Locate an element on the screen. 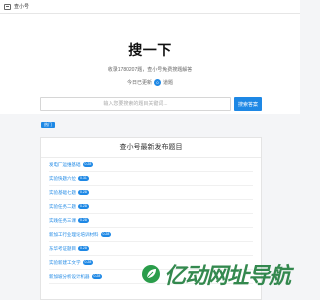  list-item: 实践任务三课 0.28 is located at coordinates (151, 221).